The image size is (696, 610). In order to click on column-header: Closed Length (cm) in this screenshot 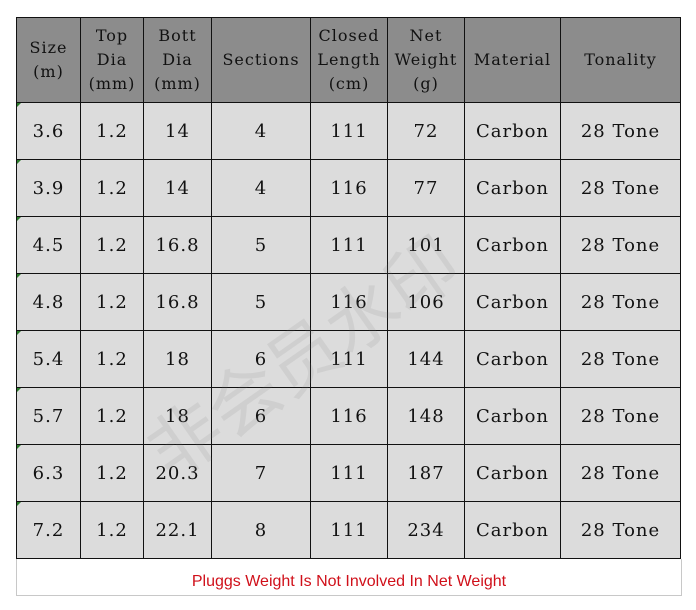, I will do `click(349, 60)`.